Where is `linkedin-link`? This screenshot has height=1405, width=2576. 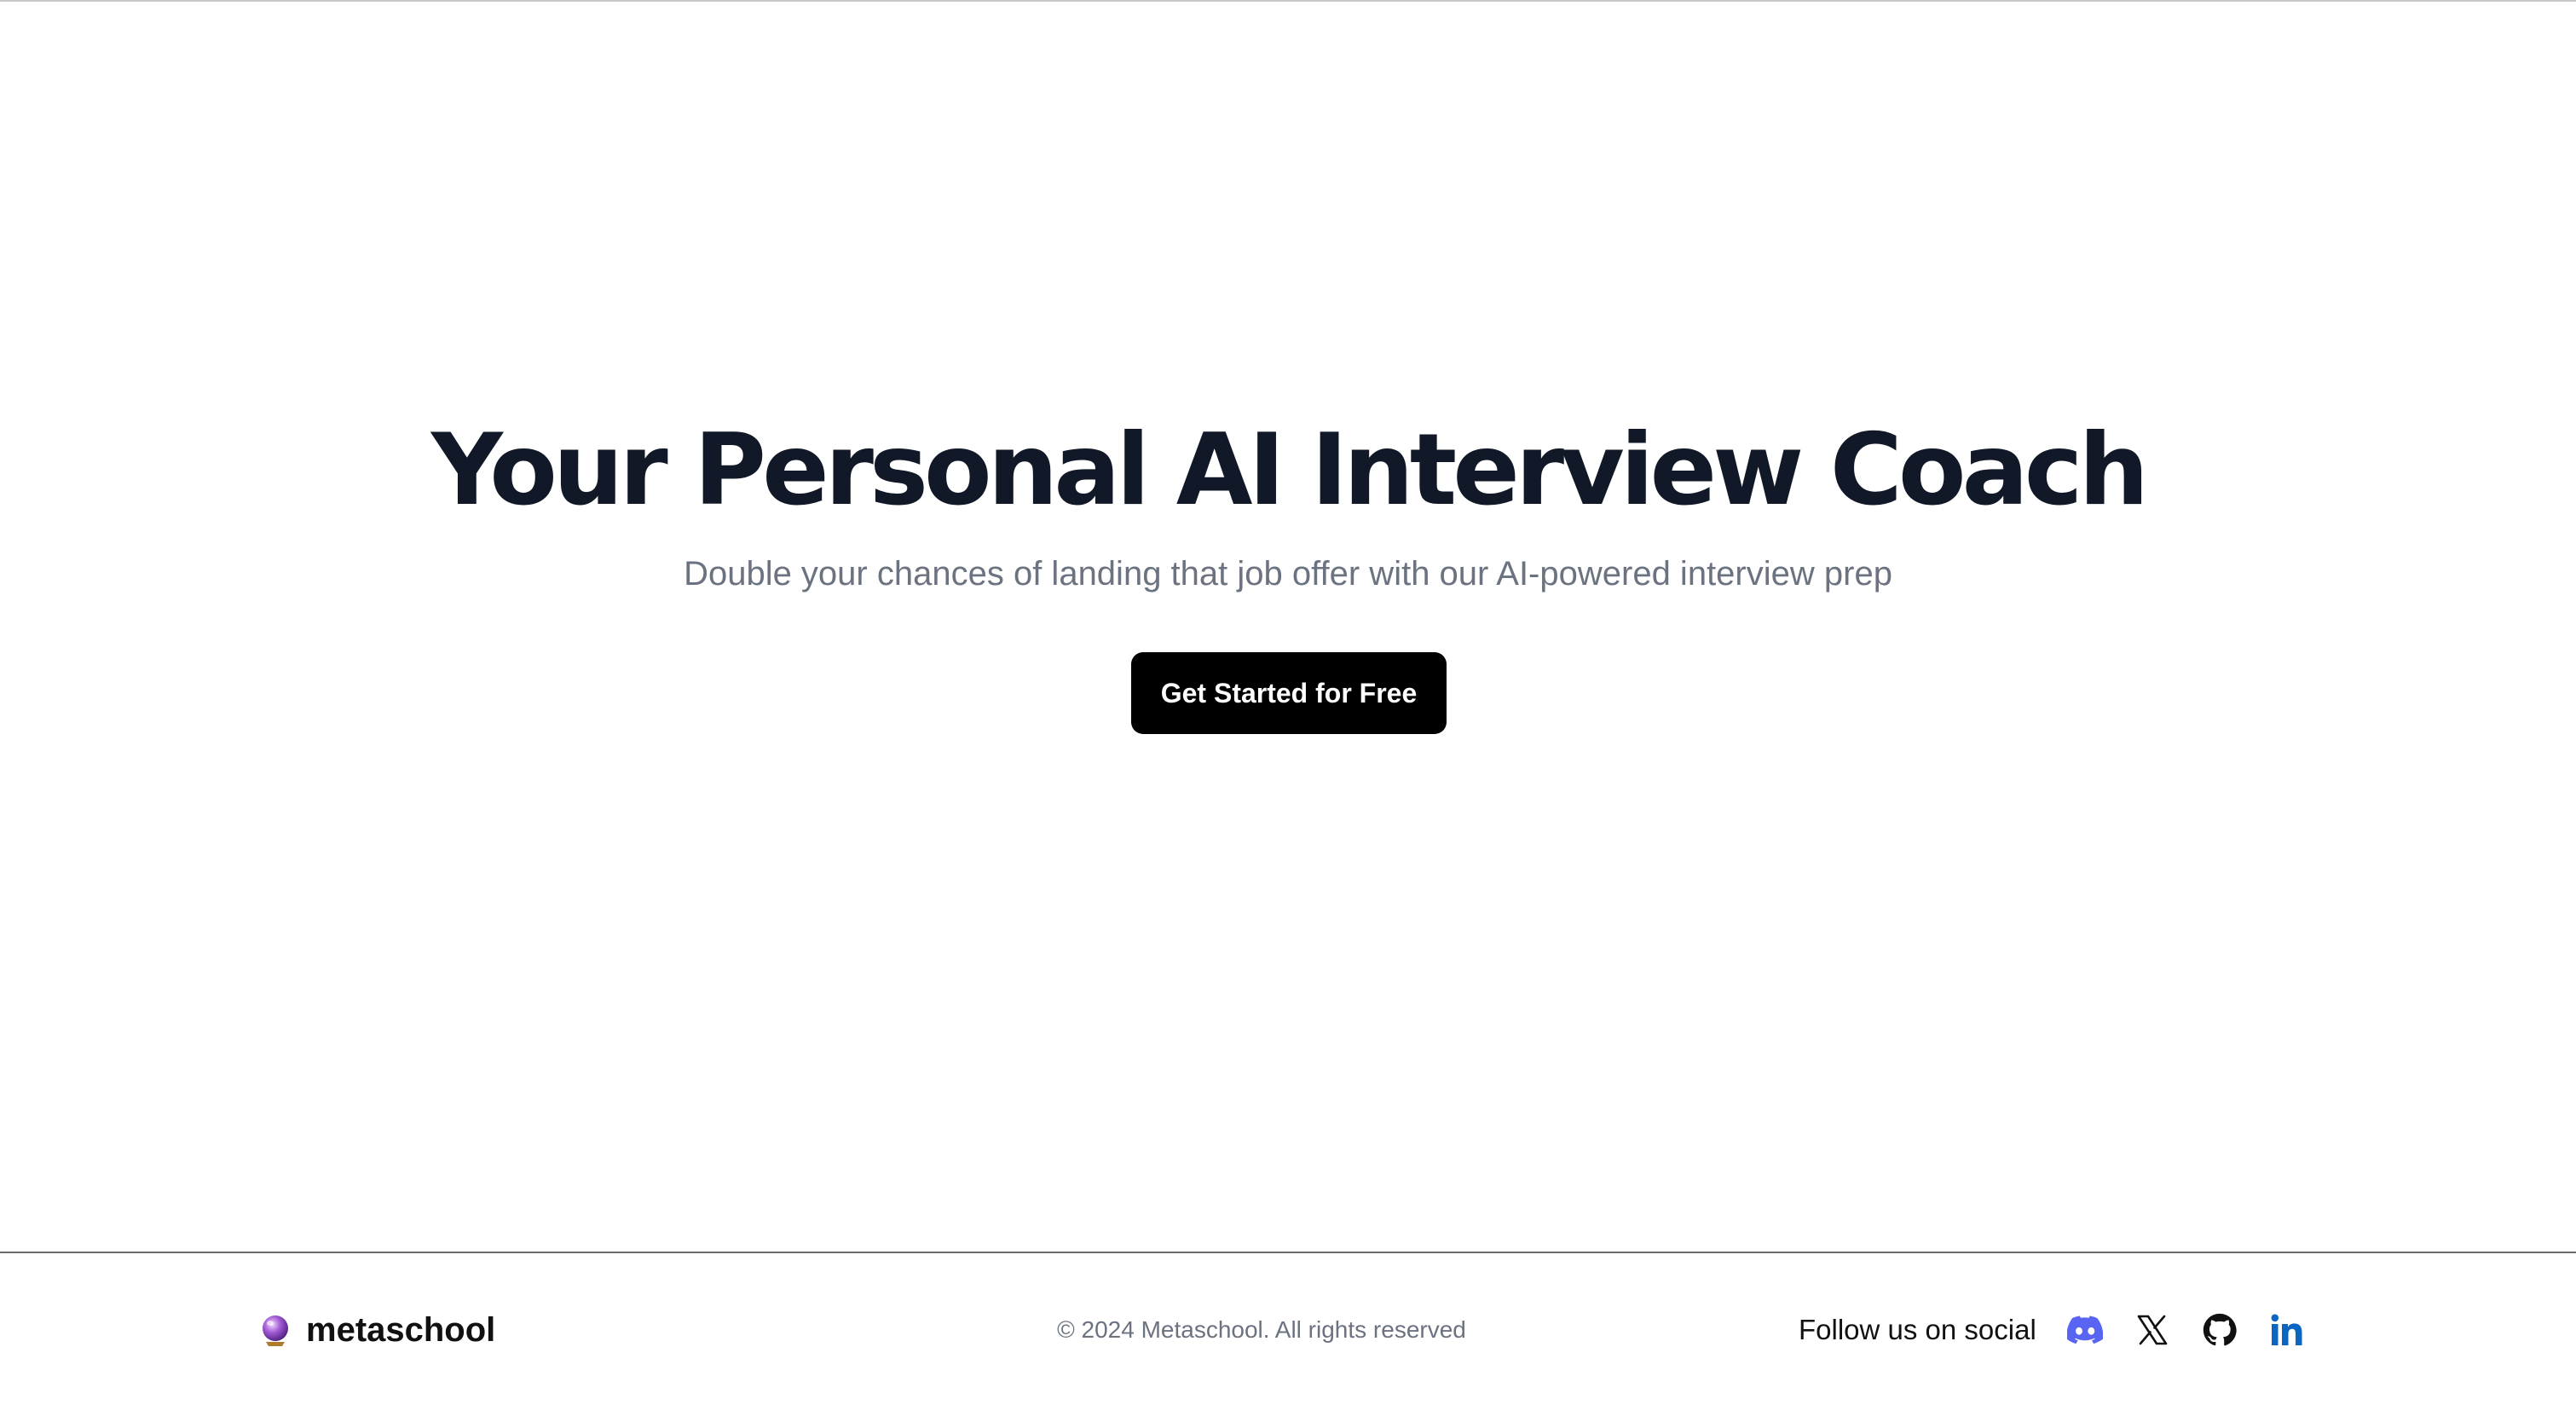 linkedin-link is located at coordinates (2287, 1330).